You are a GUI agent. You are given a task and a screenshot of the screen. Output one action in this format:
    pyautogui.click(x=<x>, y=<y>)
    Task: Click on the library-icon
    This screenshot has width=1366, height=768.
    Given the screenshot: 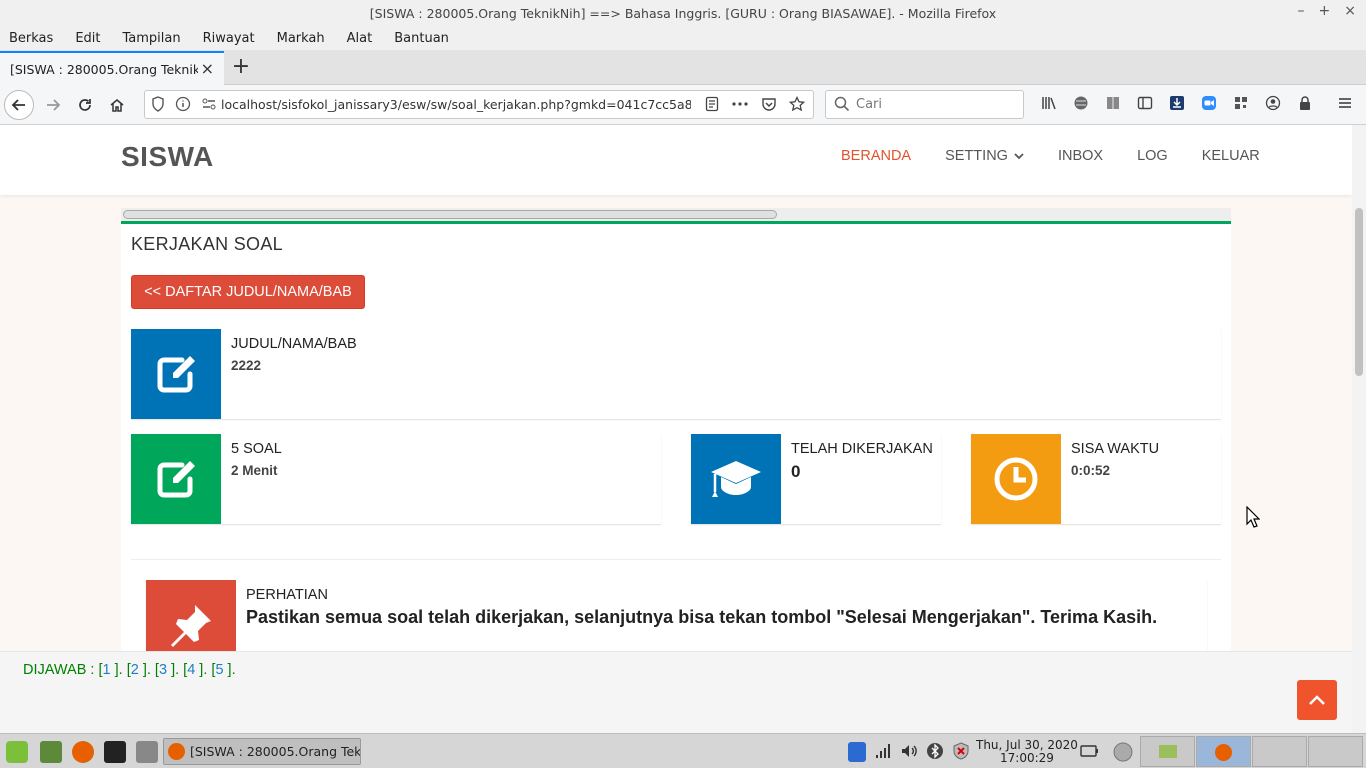 What is the action you would take?
    pyautogui.click(x=1049, y=105)
    